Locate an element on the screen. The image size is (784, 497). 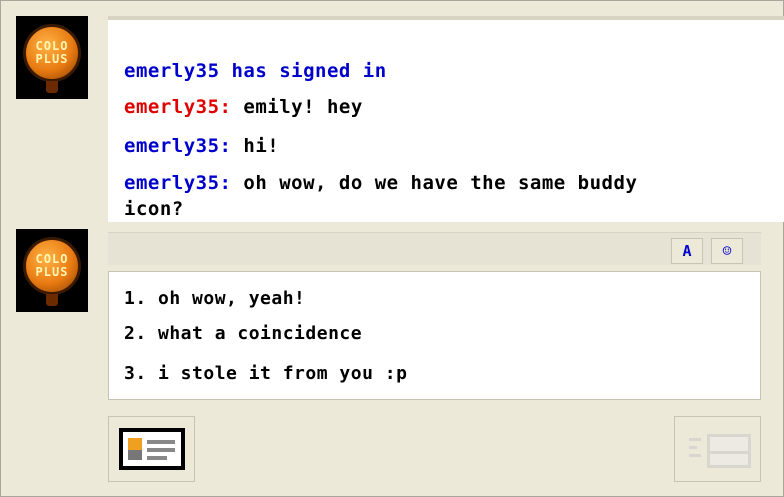
buddy-avatar: COLO PLUS is located at coordinates (52, 57).